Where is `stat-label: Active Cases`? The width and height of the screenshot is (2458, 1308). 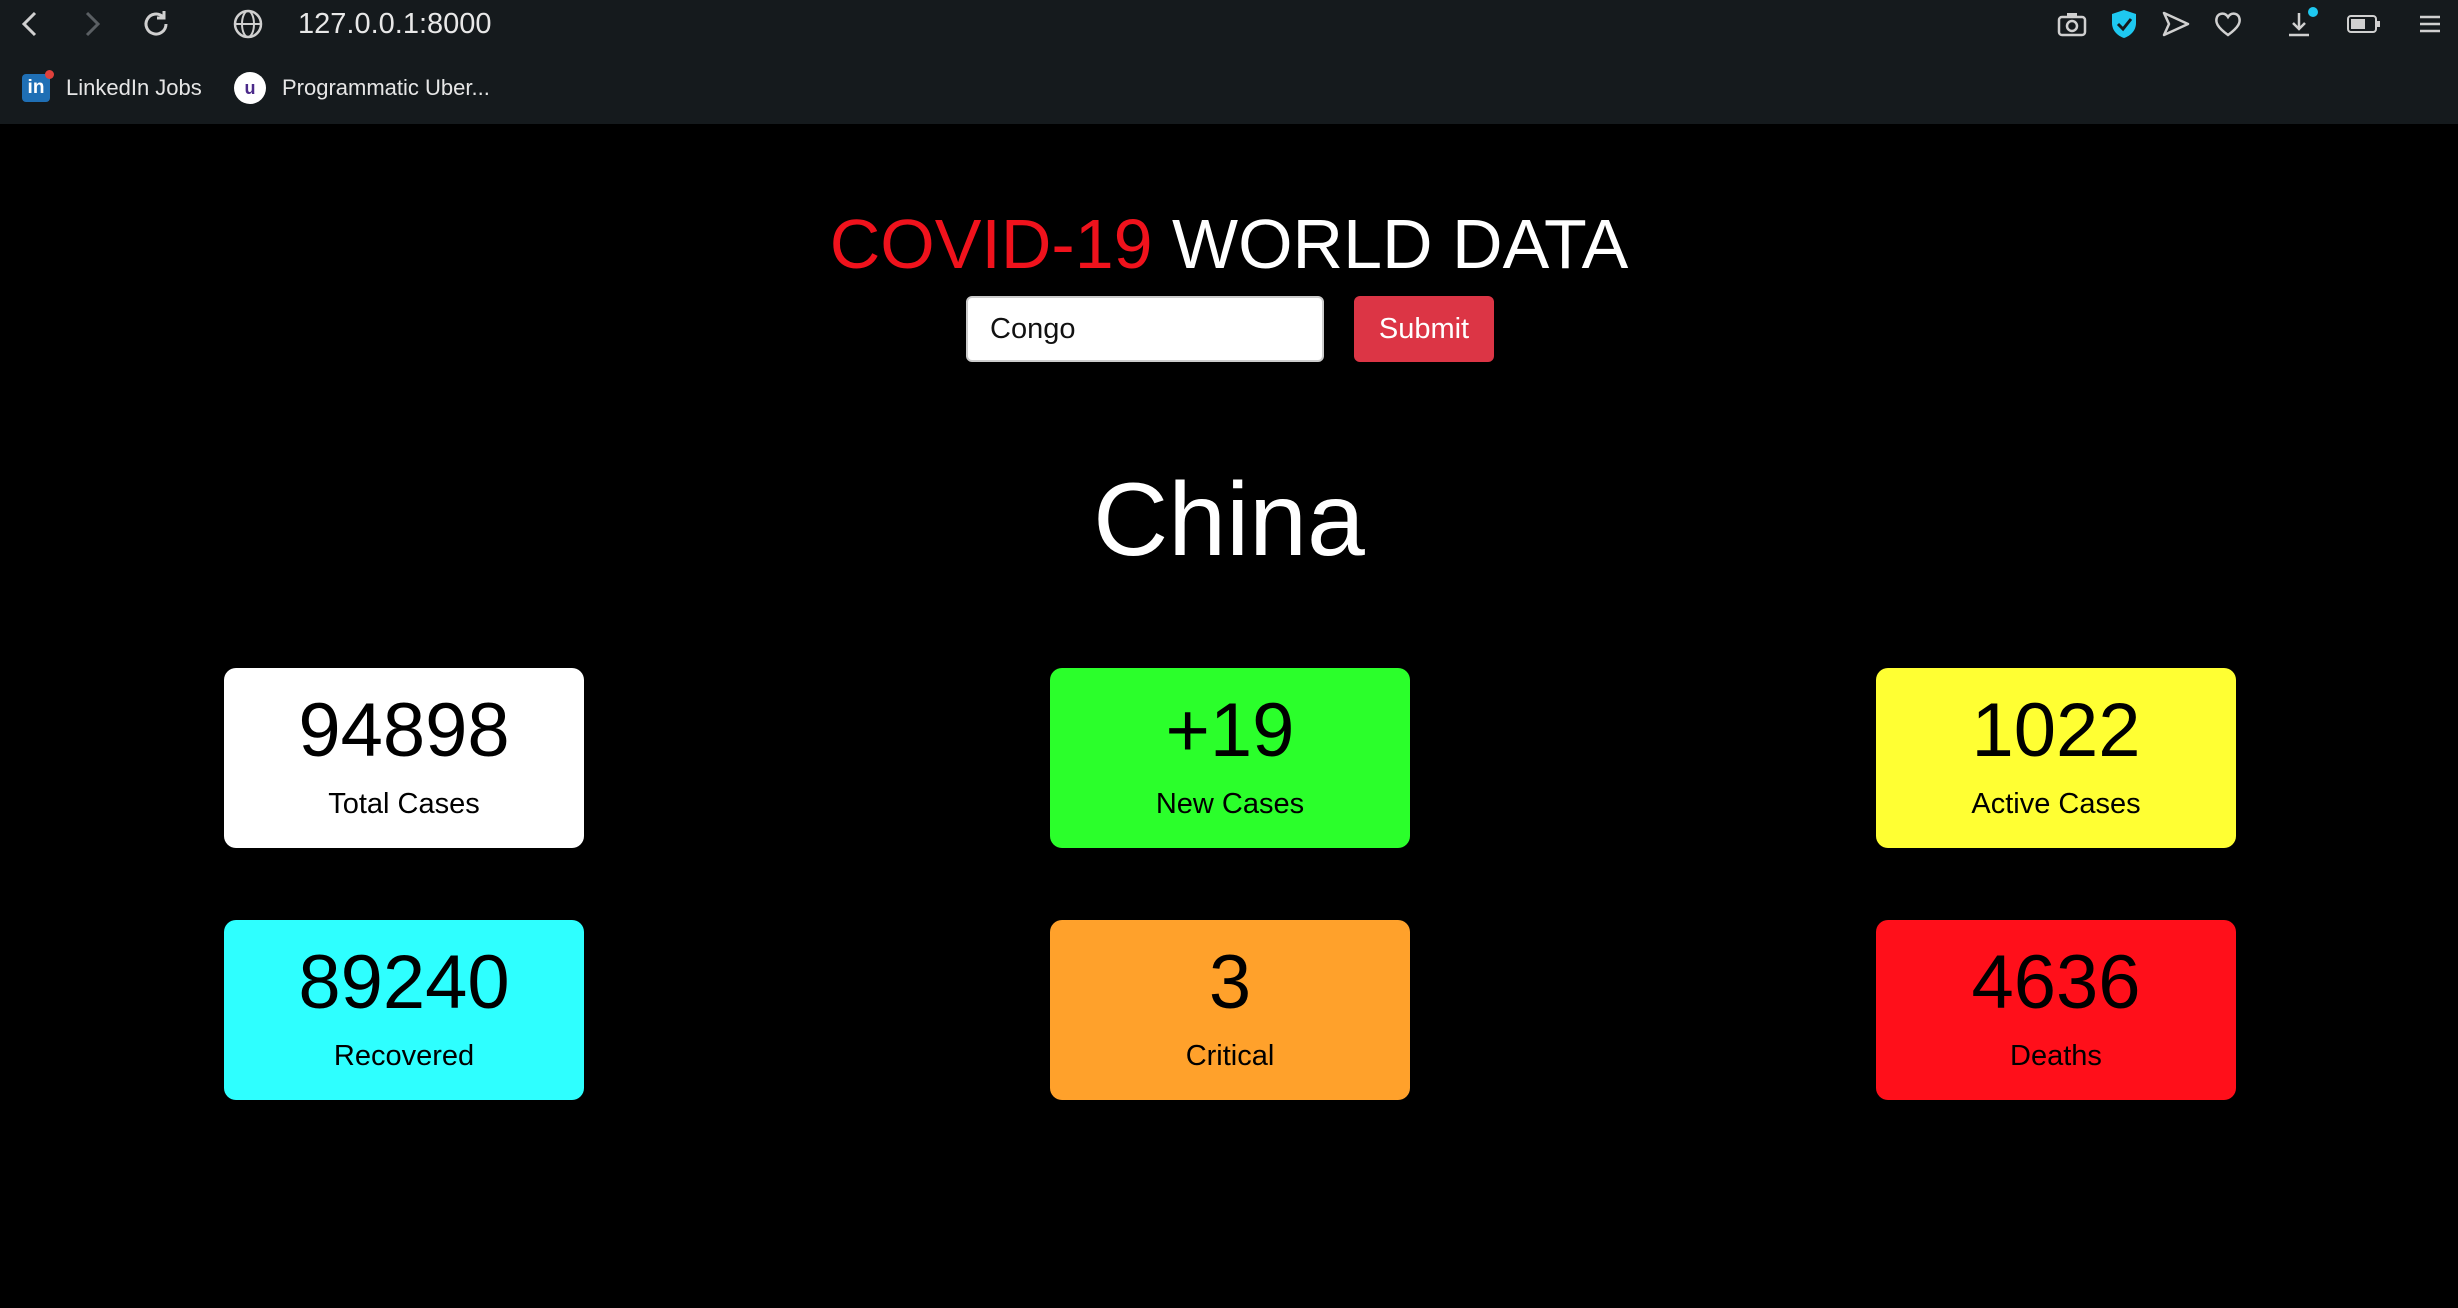
stat-label: Active Cases is located at coordinates (2056, 804).